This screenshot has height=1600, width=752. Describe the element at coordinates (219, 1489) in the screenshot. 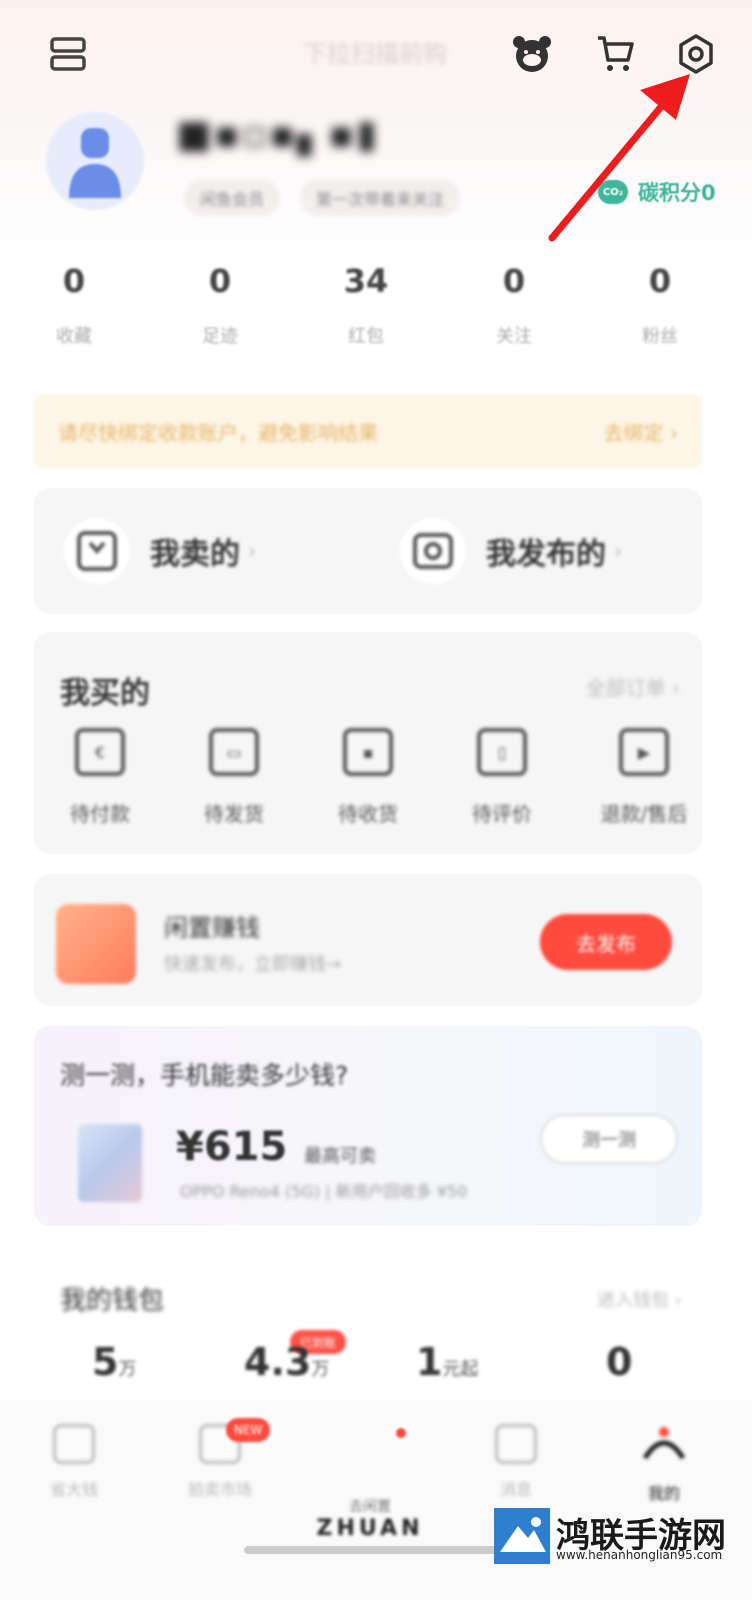

I see `nav-label: 拍卖市场` at that location.